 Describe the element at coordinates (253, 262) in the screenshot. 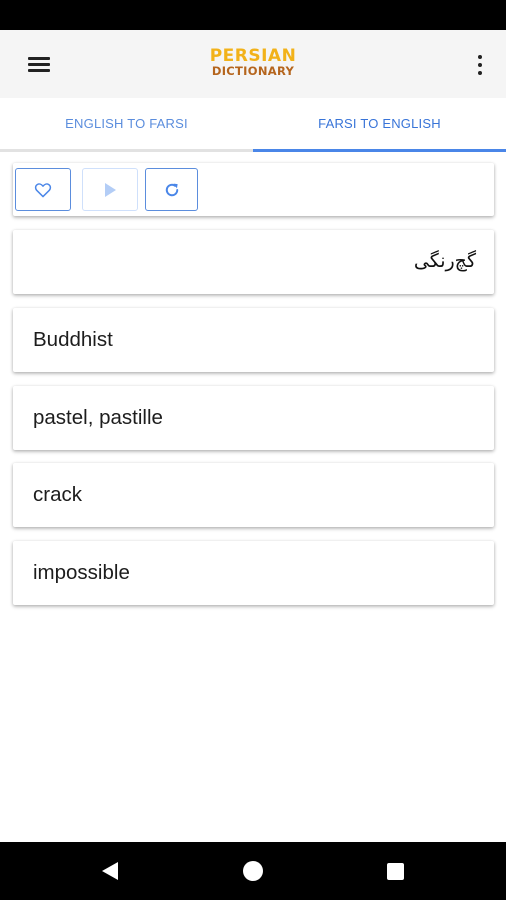

I see `question-card: گچ‌رنگی` at that location.